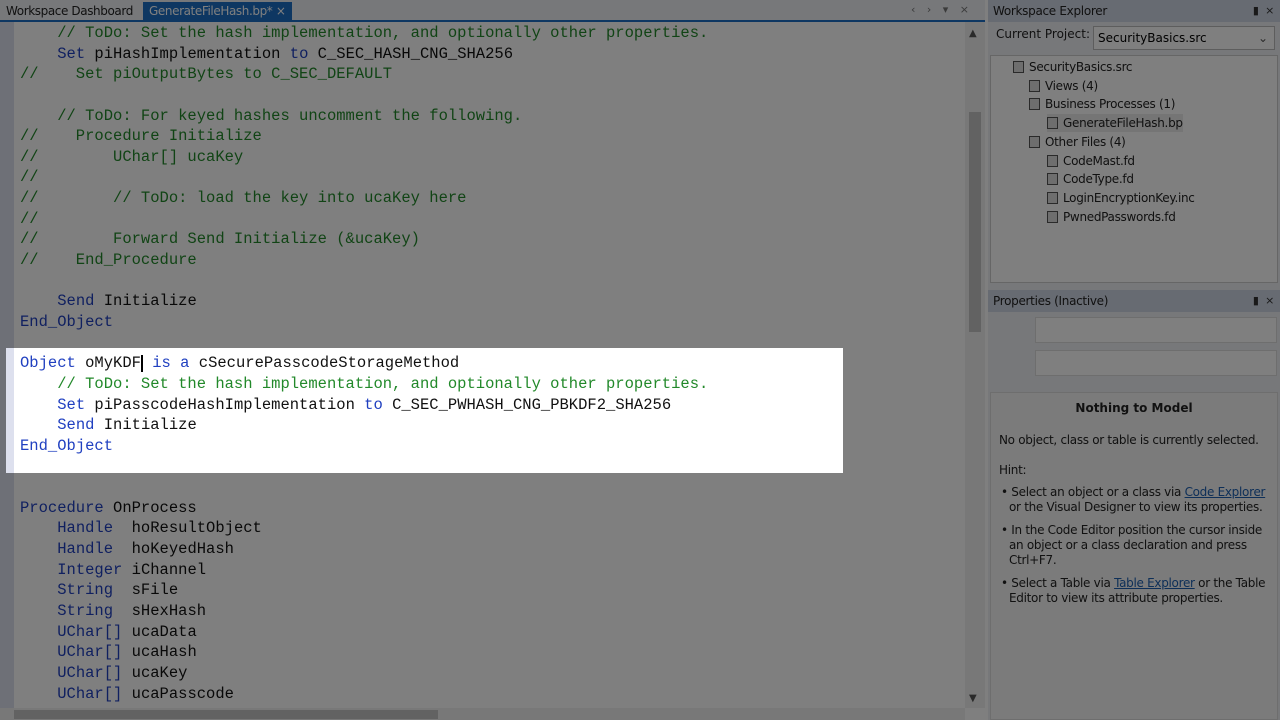 The image size is (1280, 720). I want to click on tab-workspace-dashboard: Workspace Dashboard, so click(69, 12).